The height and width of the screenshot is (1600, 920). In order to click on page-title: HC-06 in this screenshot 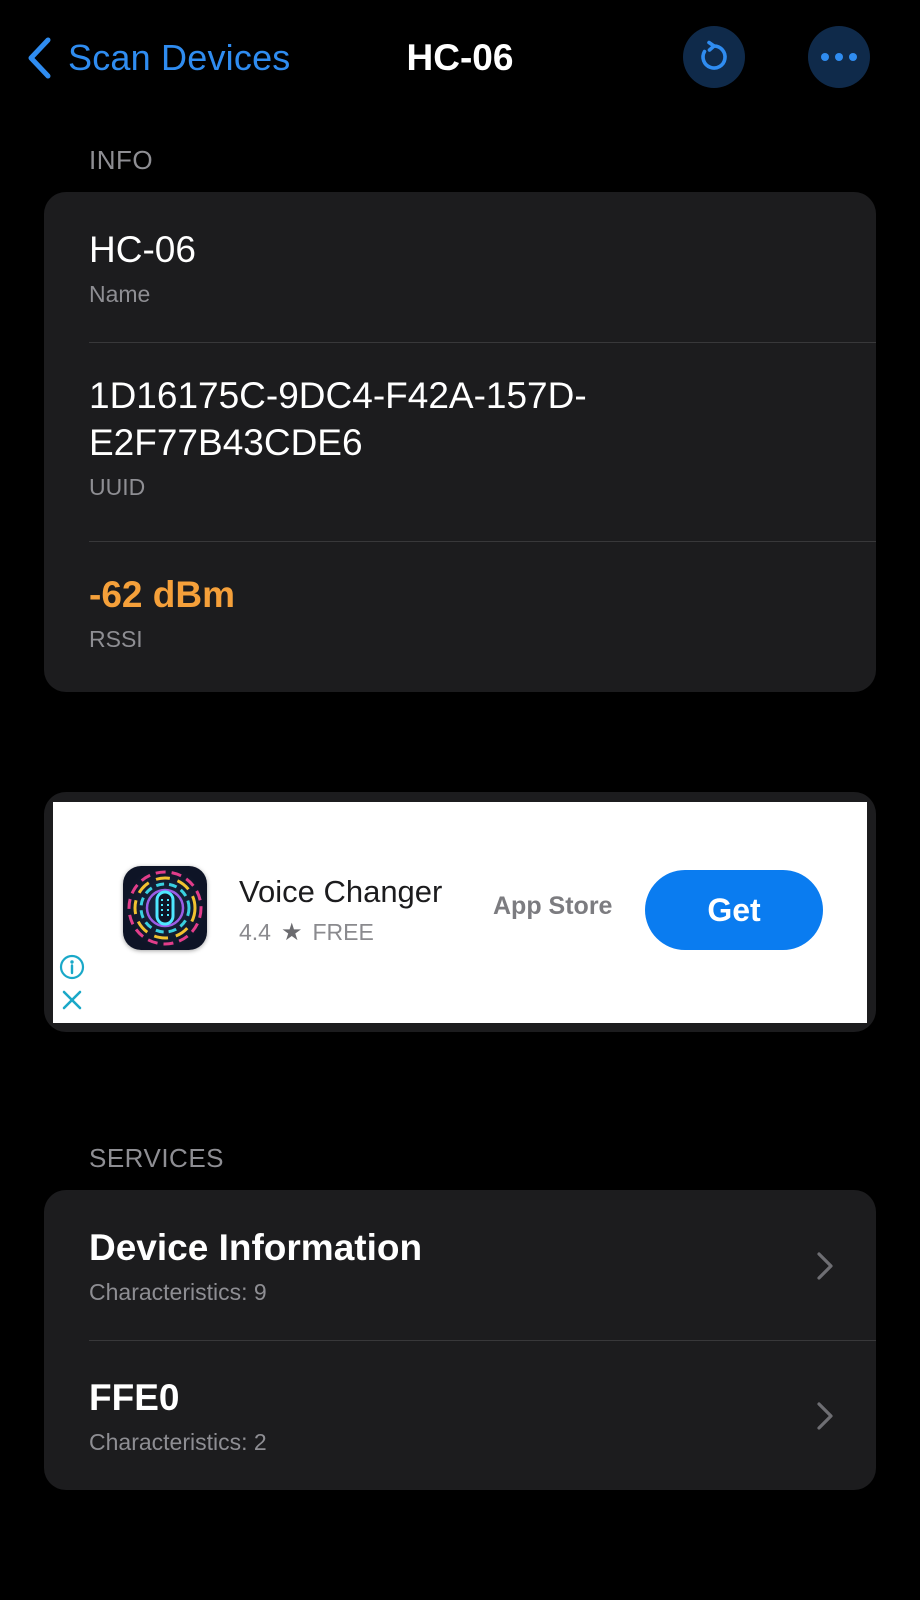, I will do `click(460, 57)`.